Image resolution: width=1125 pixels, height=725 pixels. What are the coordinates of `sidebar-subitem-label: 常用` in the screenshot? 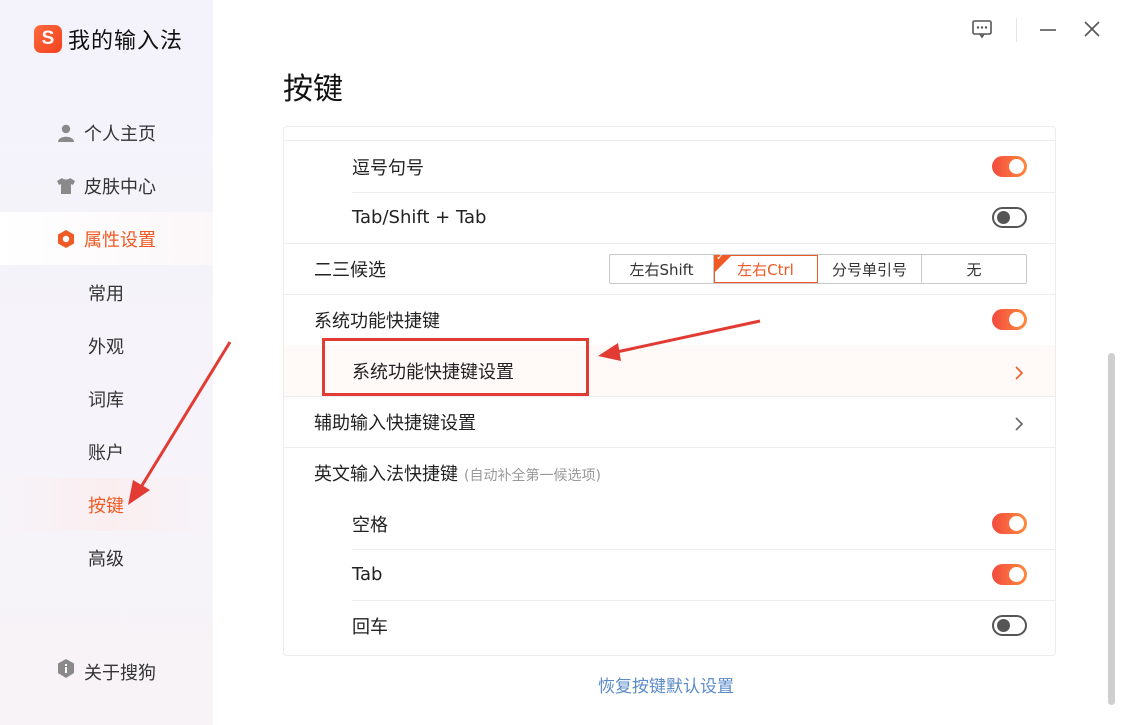 It's located at (106, 294).